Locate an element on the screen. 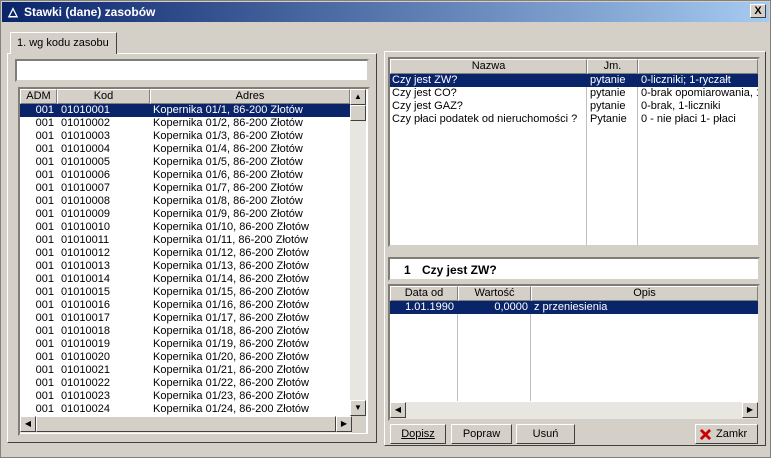  resource-row: 001 01010008 Kopernika 01/8, 86-200 Złotów is located at coordinates (185, 201).